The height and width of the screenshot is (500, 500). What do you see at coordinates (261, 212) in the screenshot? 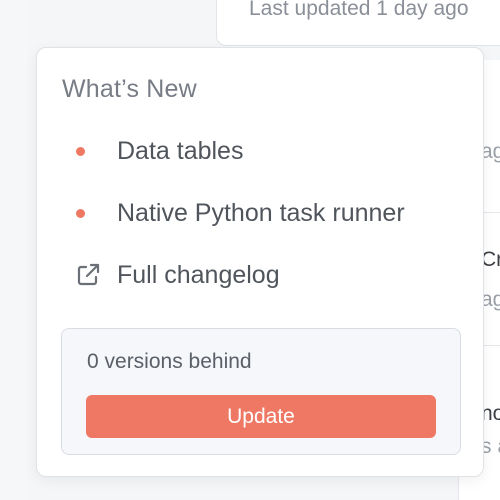
I see `whats-new-item-label: Native Python task runner` at bounding box center [261, 212].